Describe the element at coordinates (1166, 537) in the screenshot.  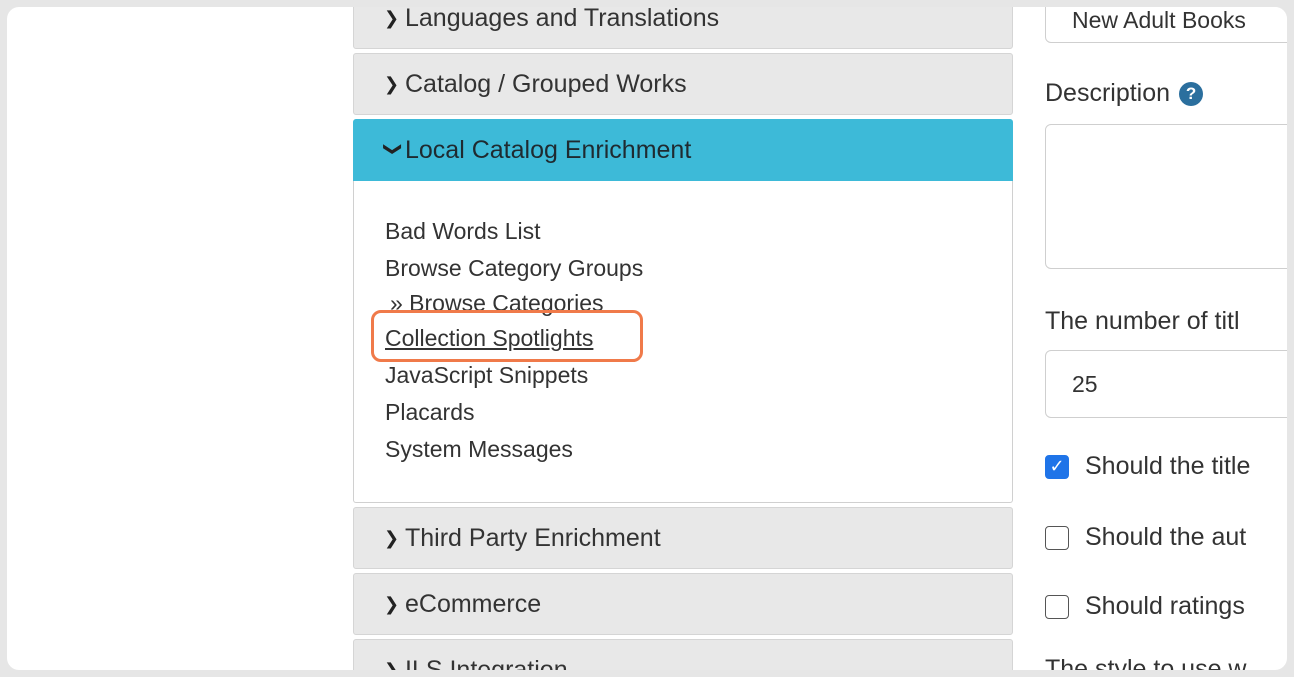
I see `checkbox-label: Should the aut` at that location.